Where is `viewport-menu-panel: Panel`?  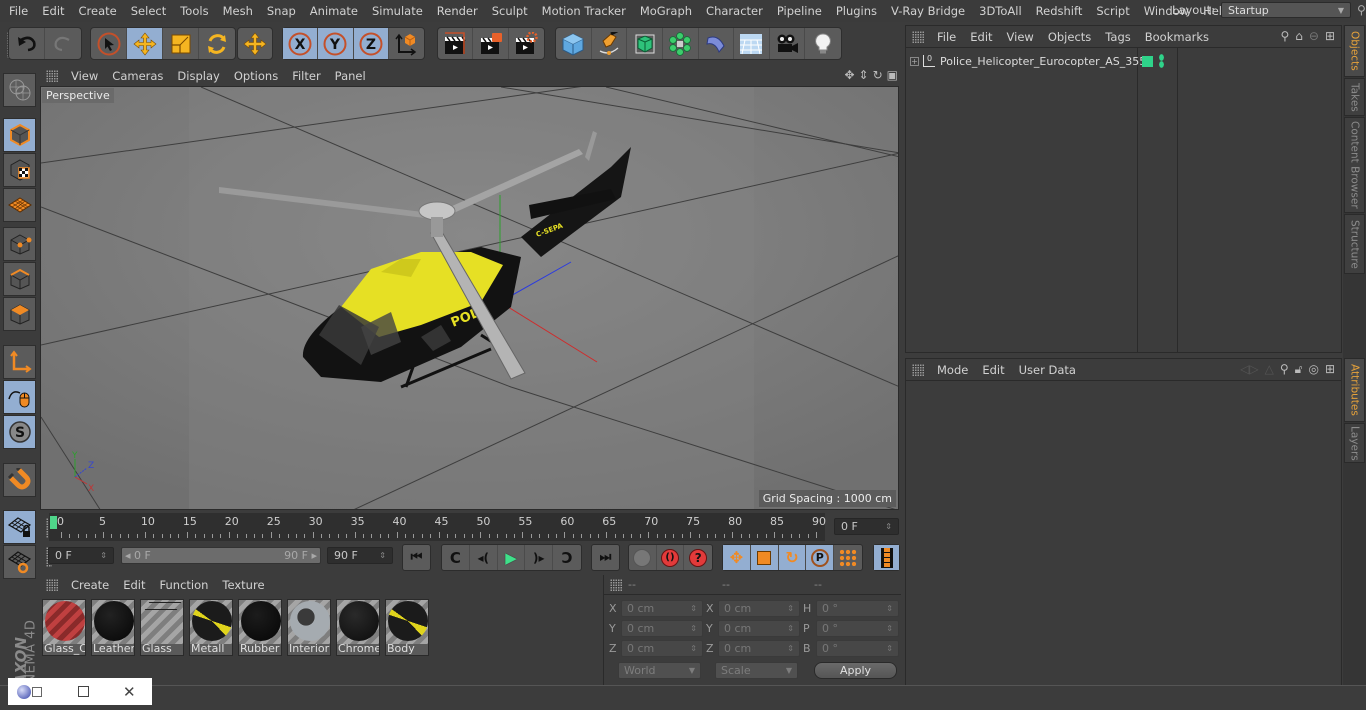 viewport-menu-panel: Panel is located at coordinates (350, 76).